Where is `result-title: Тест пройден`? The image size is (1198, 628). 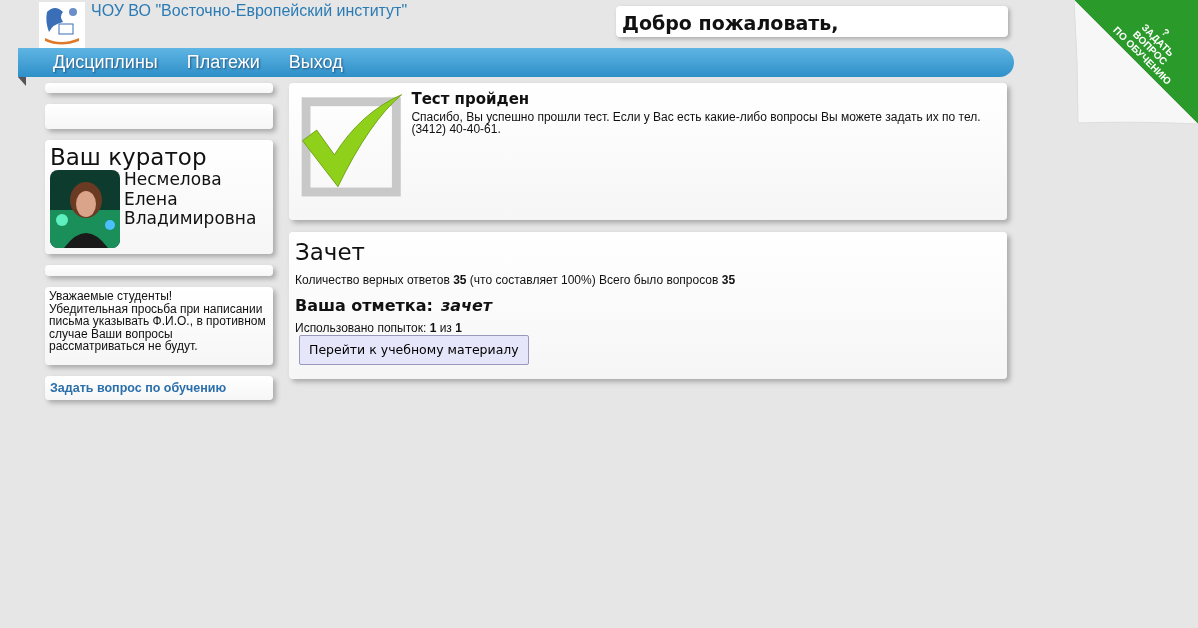 result-title: Тест пройден is located at coordinates (471, 99).